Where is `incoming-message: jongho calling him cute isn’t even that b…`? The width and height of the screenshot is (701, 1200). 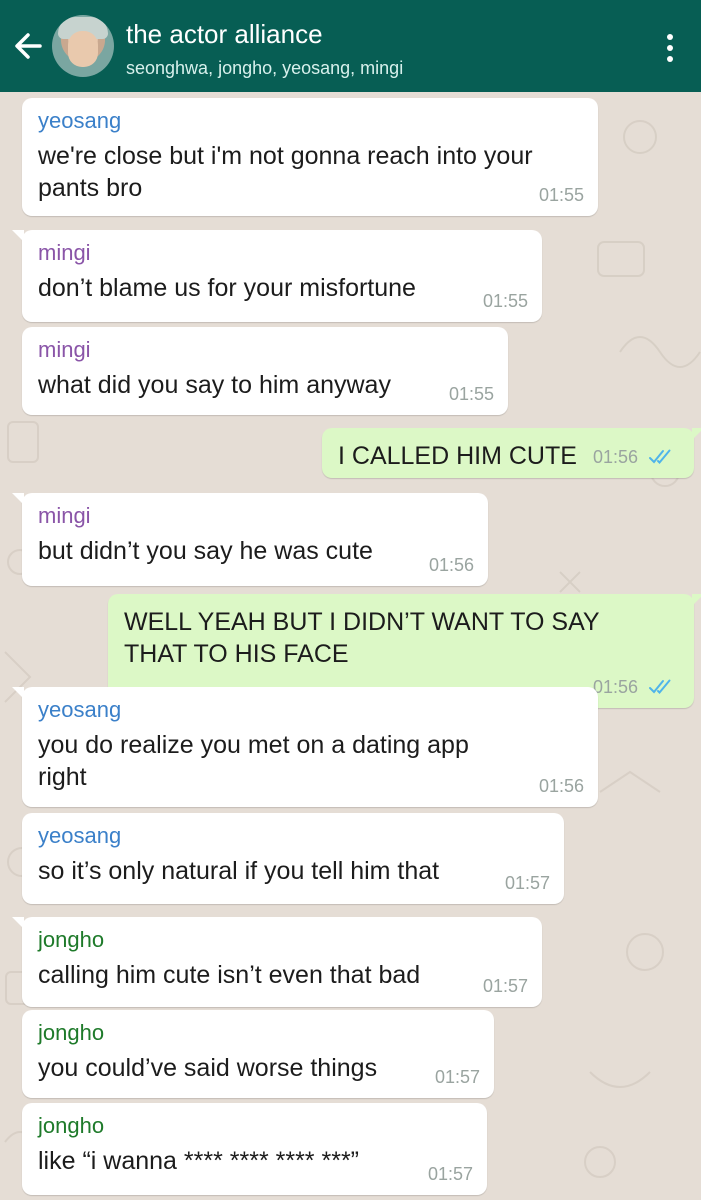 incoming-message: jongho calling him cute isn’t even that b… is located at coordinates (277, 962).